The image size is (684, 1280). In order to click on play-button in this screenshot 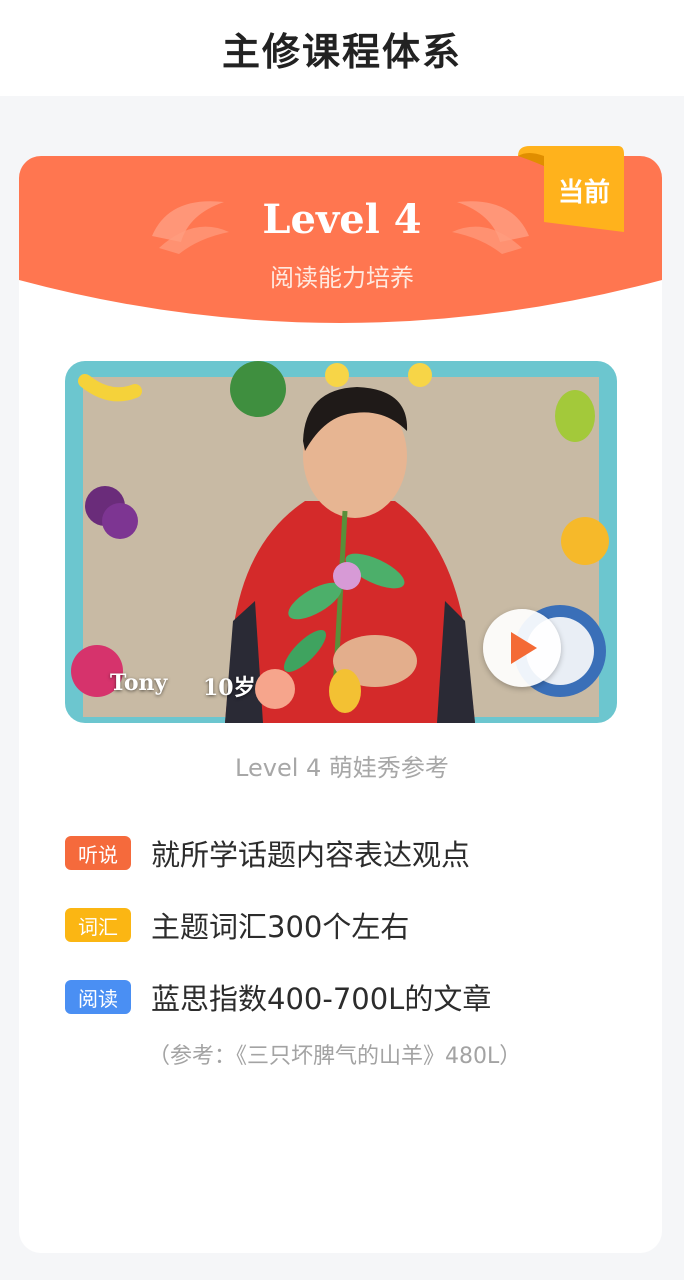, I will do `click(522, 648)`.